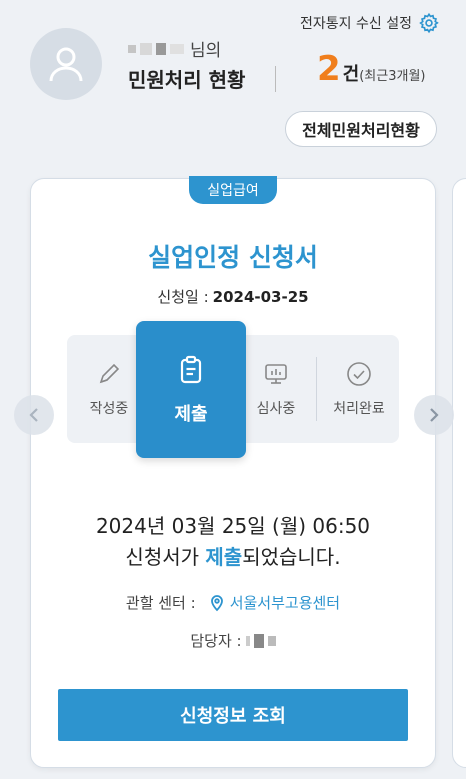 This screenshot has width=466, height=779. Describe the element at coordinates (276, 389) in the screenshot. I see `step-reviewing: 심사중` at that location.